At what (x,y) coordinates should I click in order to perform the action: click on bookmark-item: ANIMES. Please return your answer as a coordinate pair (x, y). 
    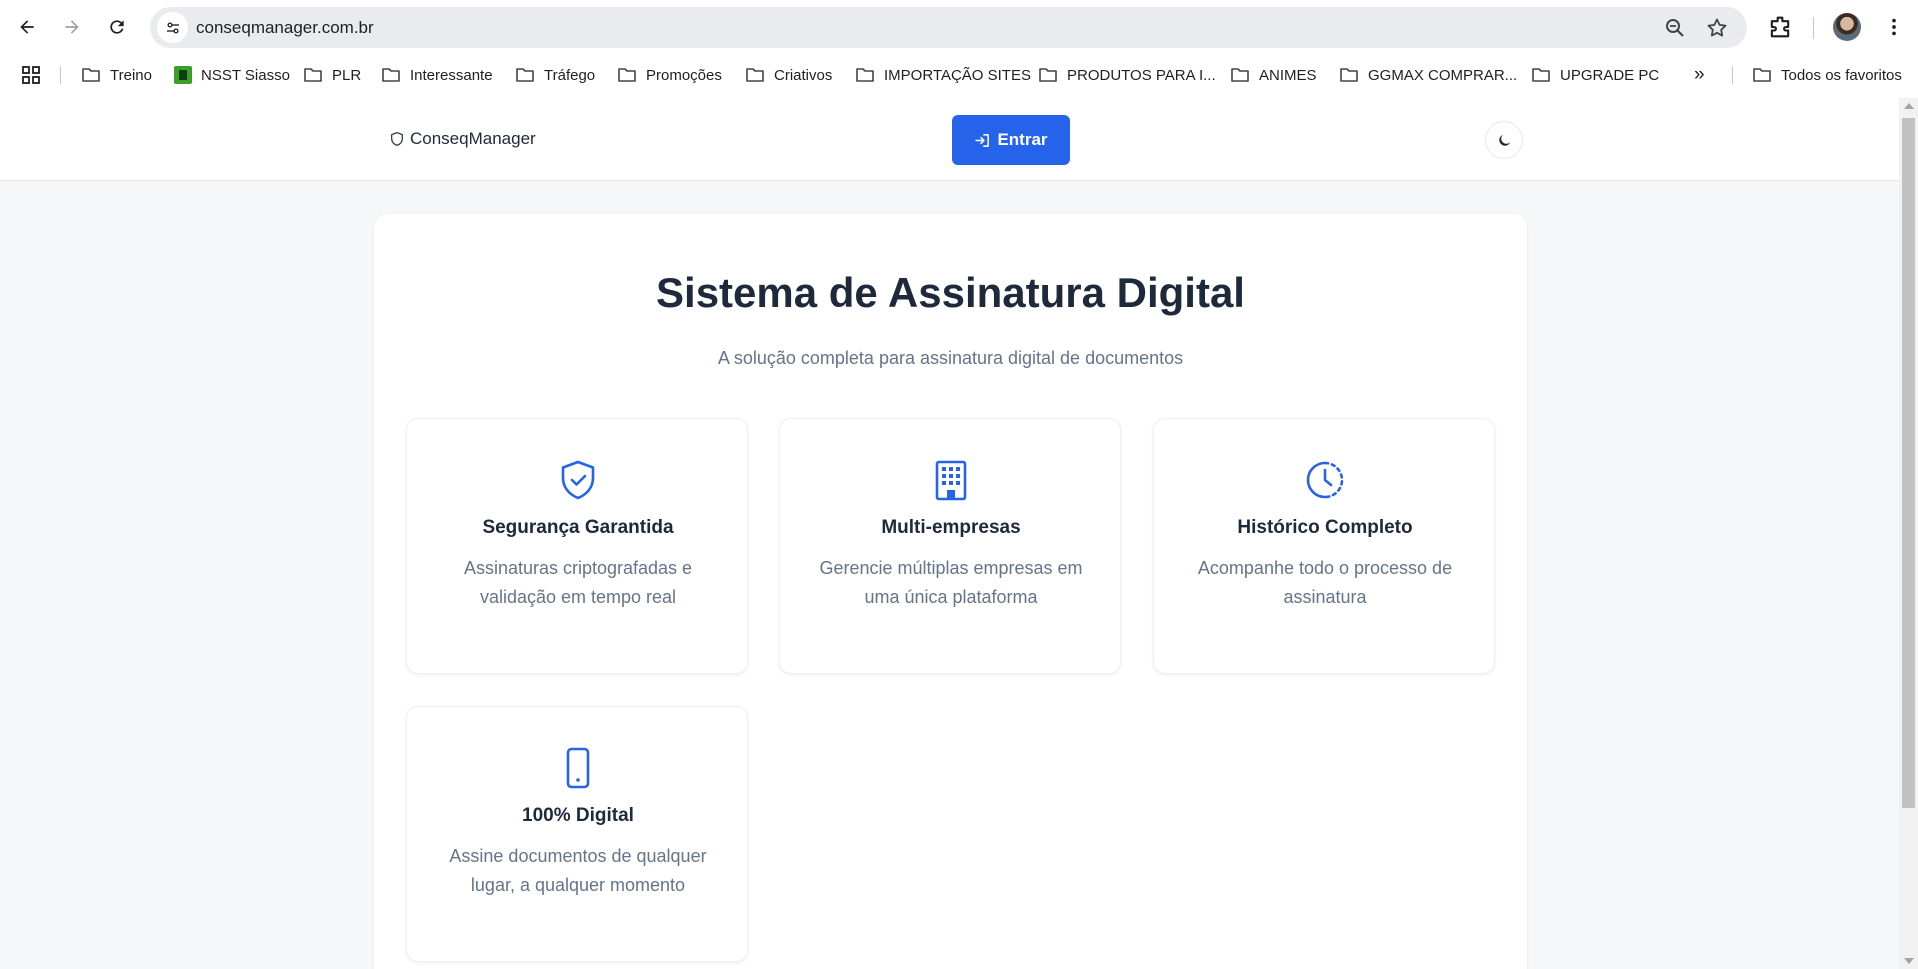
    Looking at the image, I should click on (1273, 75).